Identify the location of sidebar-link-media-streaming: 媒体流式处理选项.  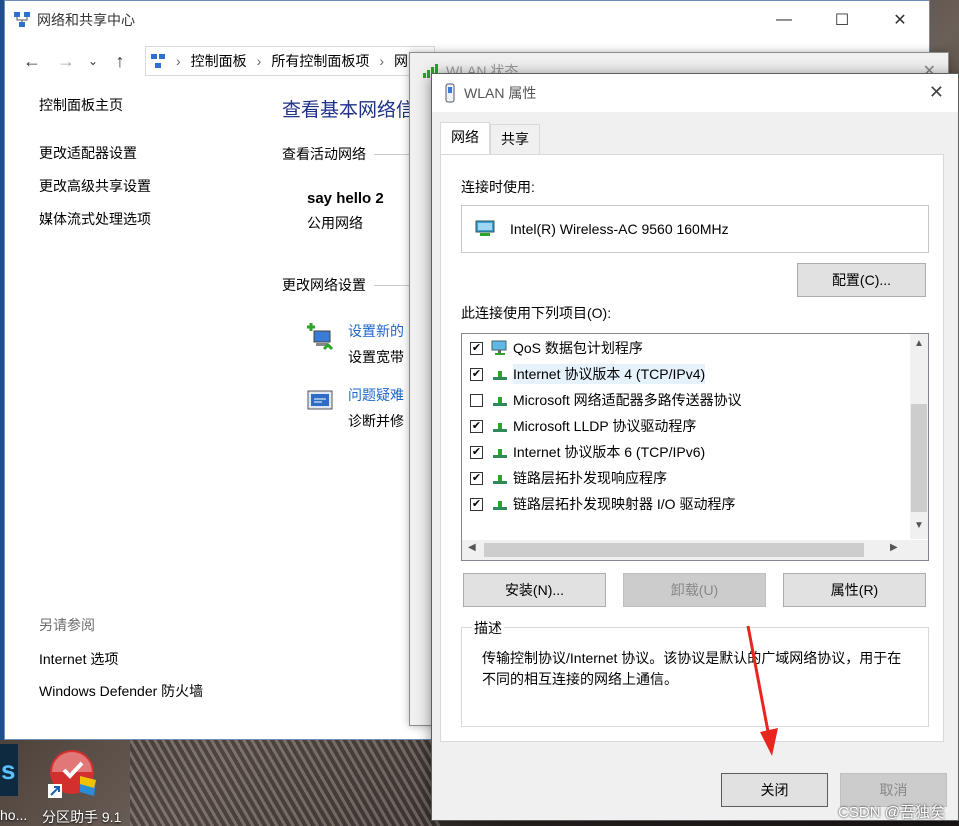
(154, 219).